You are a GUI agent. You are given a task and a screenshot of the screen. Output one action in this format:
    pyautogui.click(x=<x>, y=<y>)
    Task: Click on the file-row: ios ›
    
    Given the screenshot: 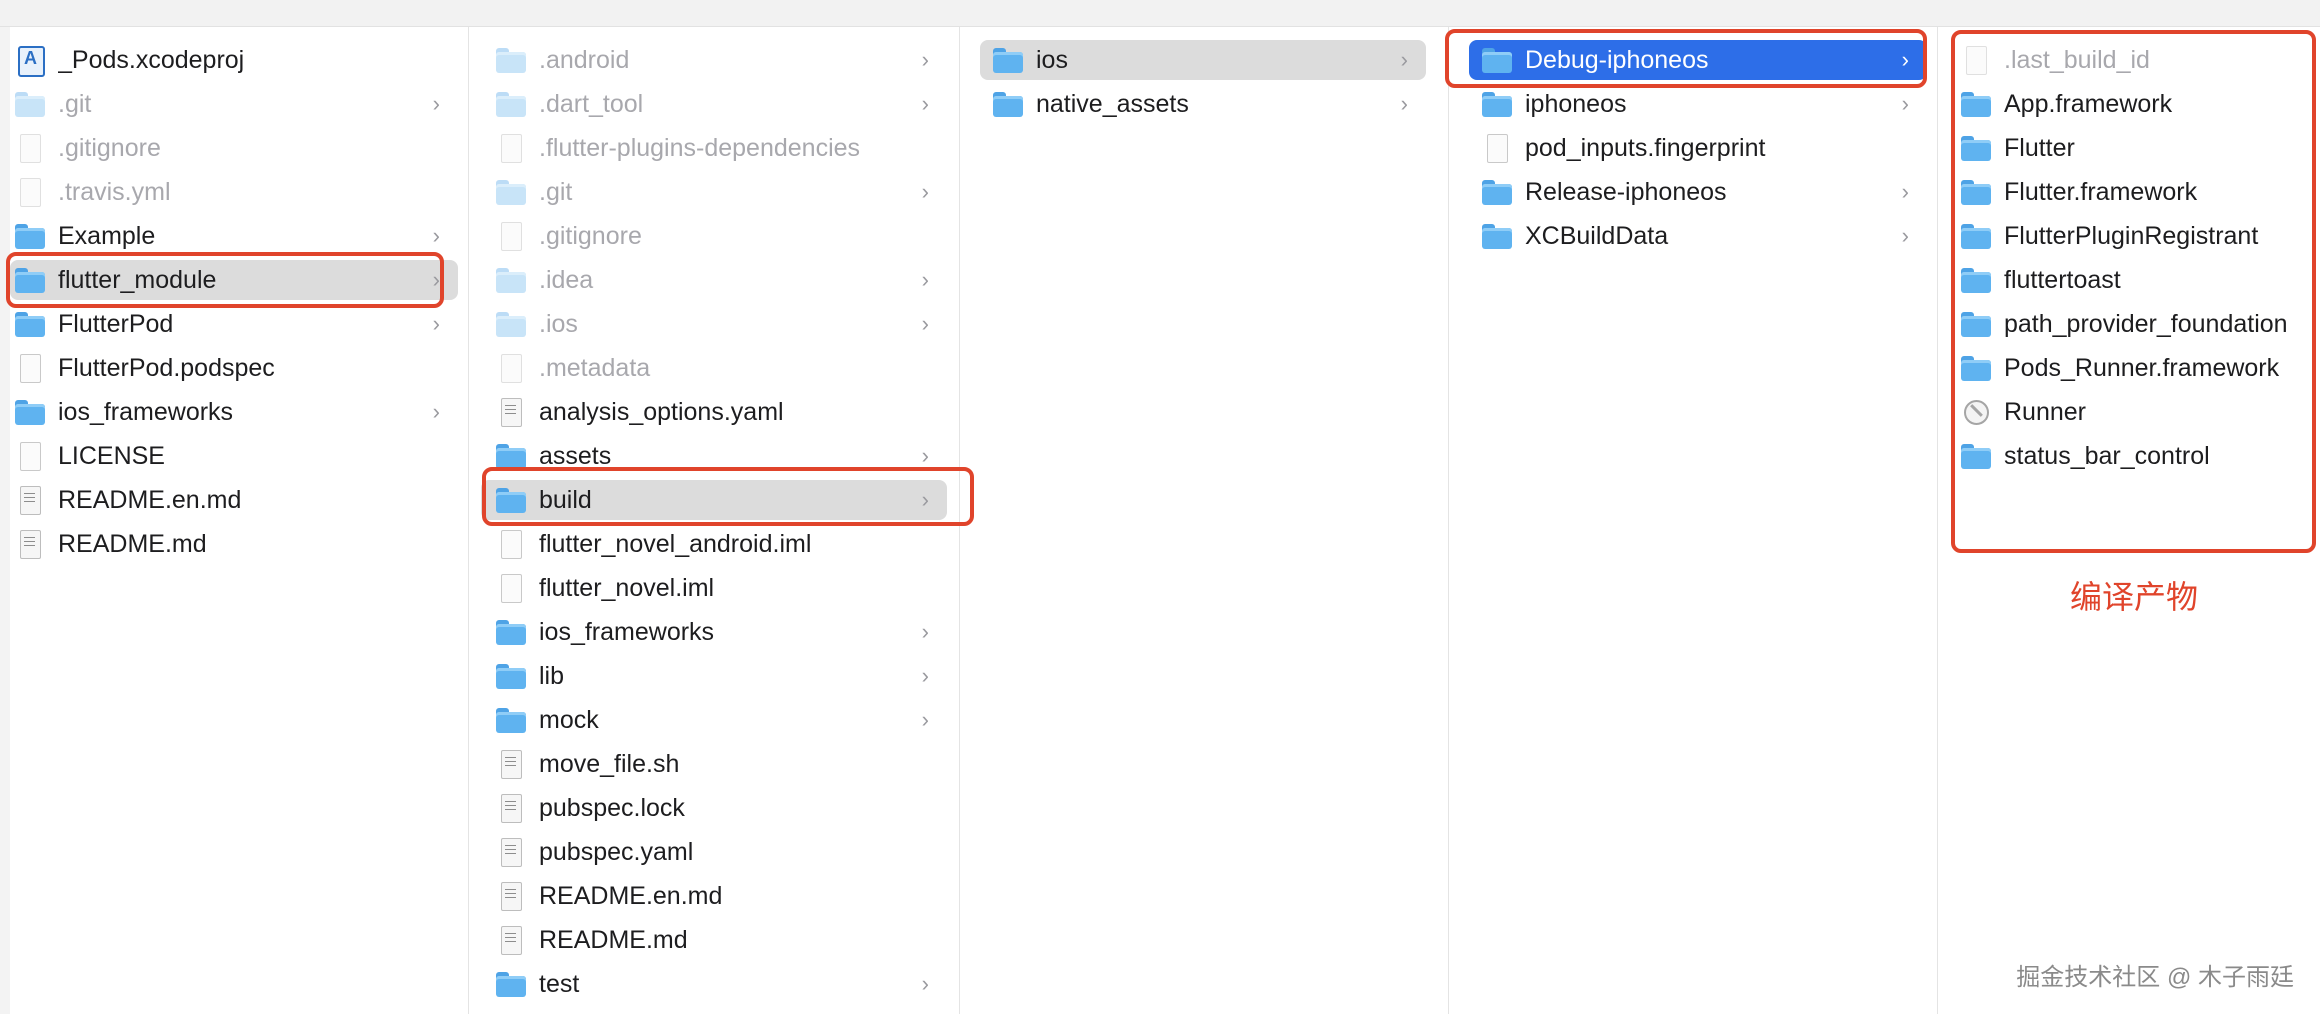 What is the action you would take?
    pyautogui.click(x=1203, y=60)
    